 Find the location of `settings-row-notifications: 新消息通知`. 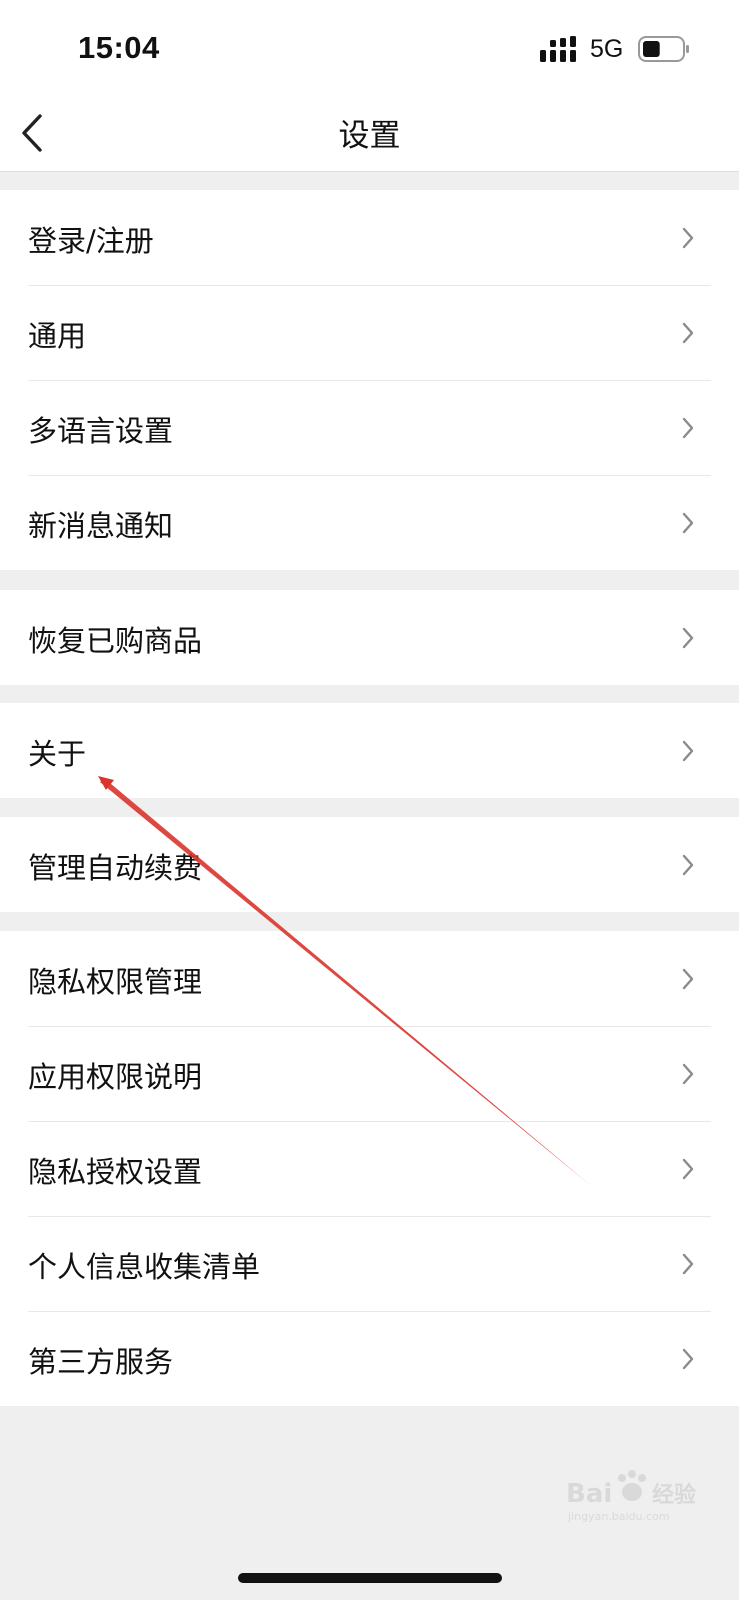

settings-row-notifications: 新消息通知 is located at coordinates (369, 522).